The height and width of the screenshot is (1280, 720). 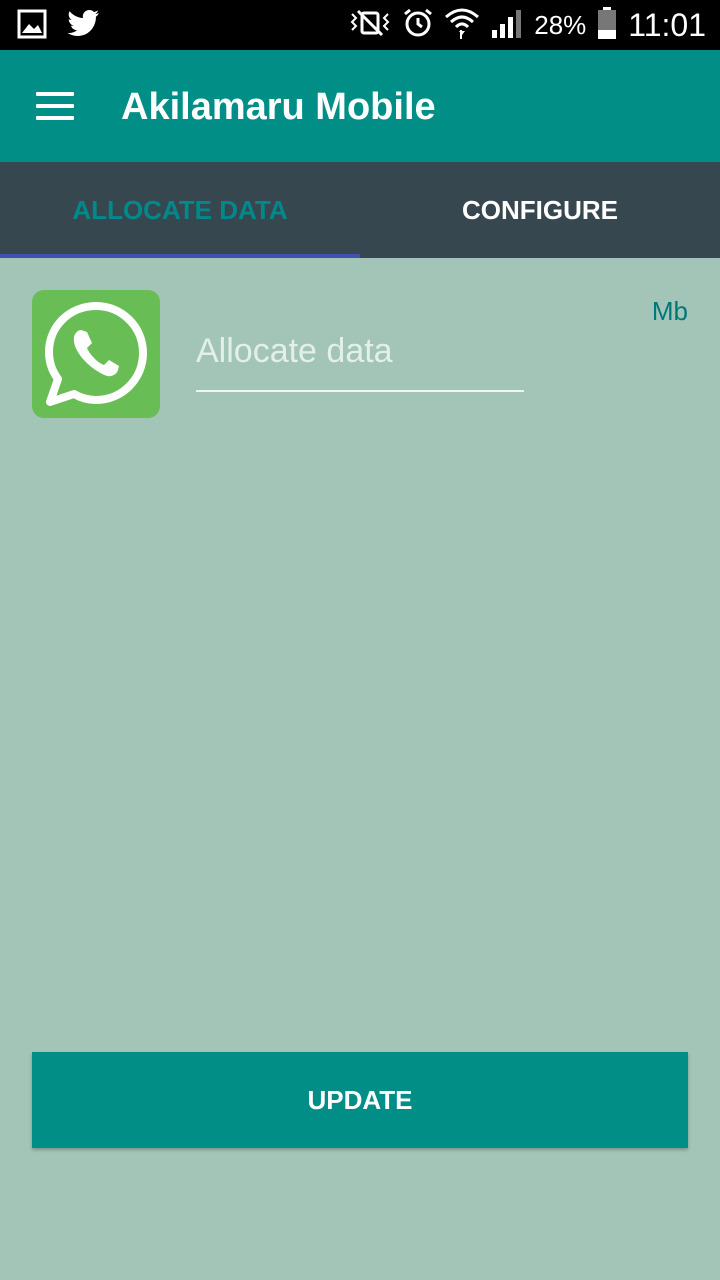 What do you see at coordinates (370, 25) in the screenshot?
I see `mute-icon` at bounding box center [370, 25].